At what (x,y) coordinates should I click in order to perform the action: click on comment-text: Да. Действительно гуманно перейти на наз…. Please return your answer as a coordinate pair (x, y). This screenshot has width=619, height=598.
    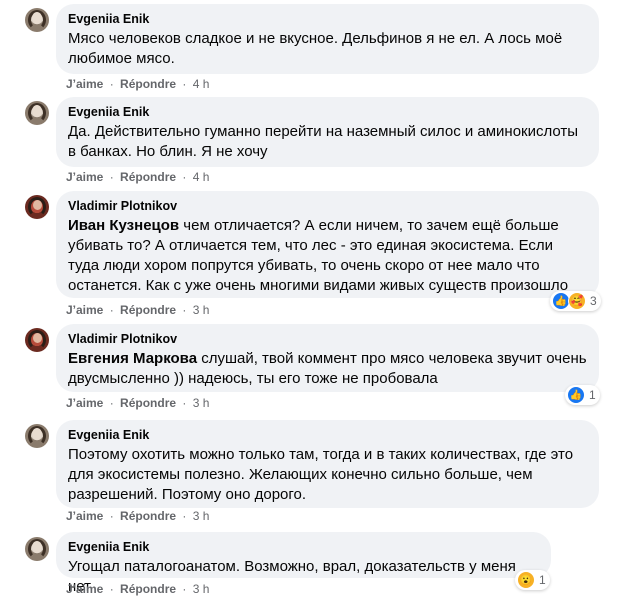
    Looking at the image, I should click on (323, 141).